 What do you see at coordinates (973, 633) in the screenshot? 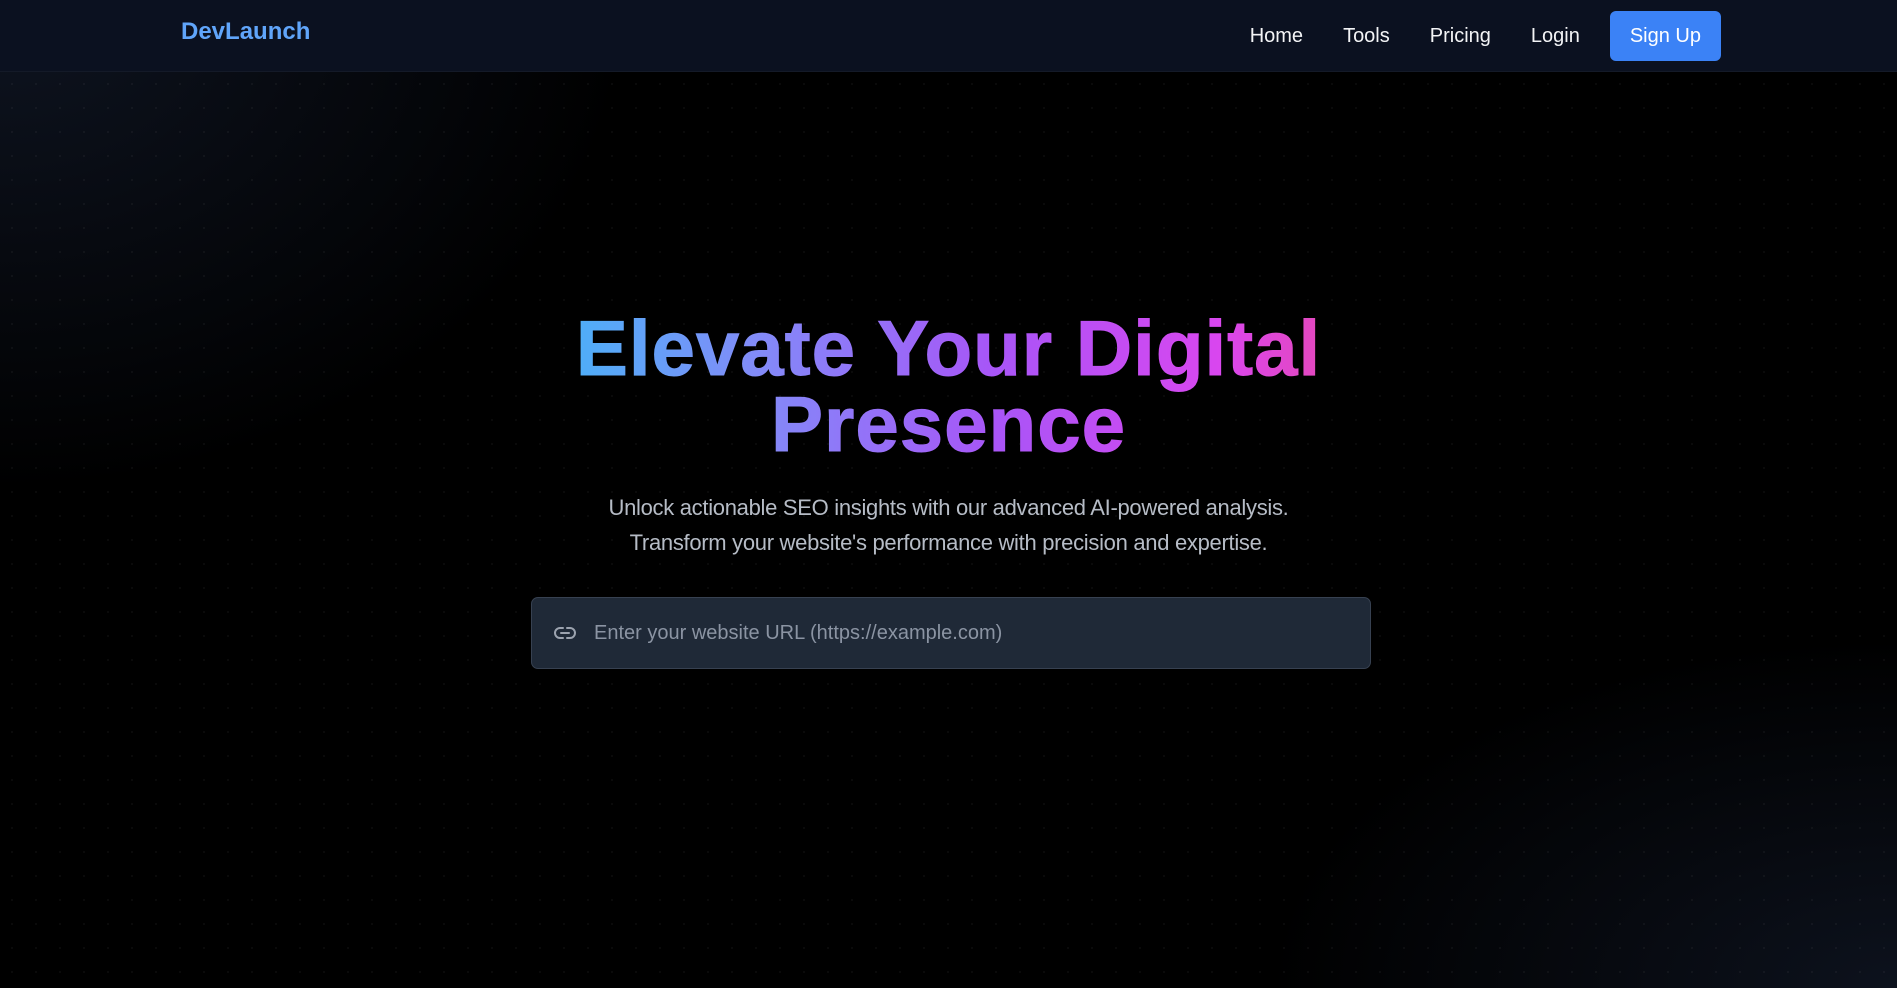
I see `website-url-input` at bounding box center [973, 633].